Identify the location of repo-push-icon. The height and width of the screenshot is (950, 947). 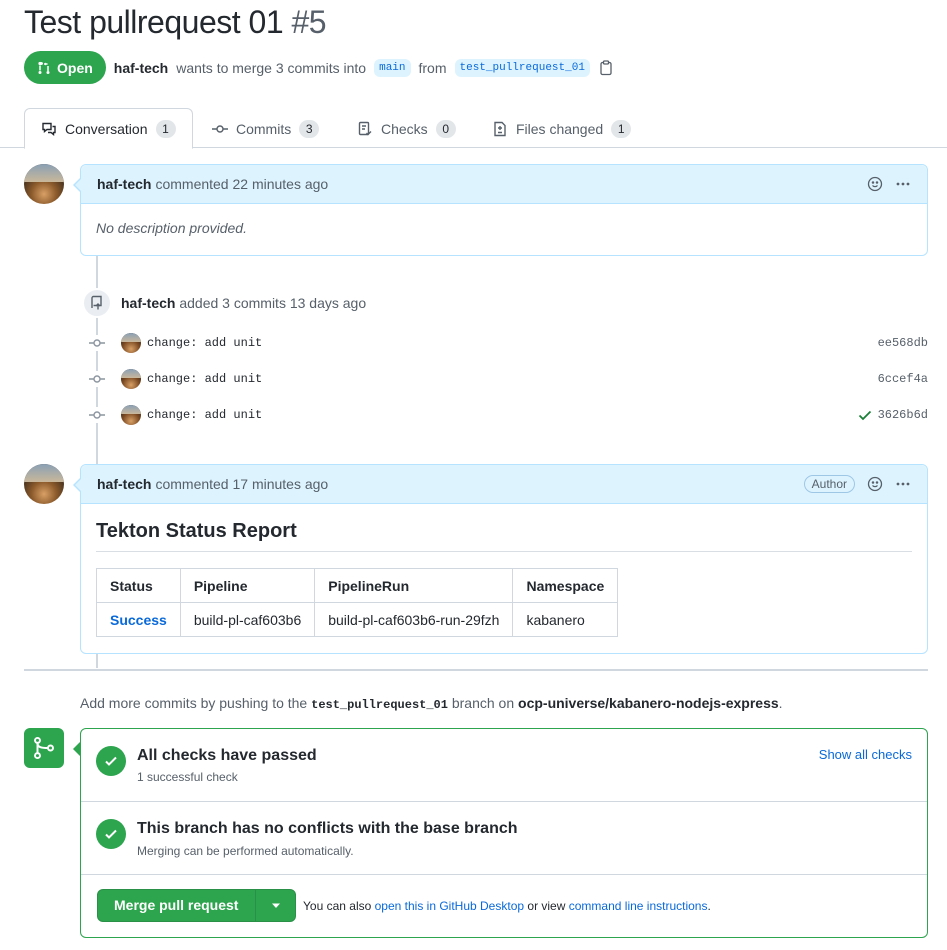
(96, 302).